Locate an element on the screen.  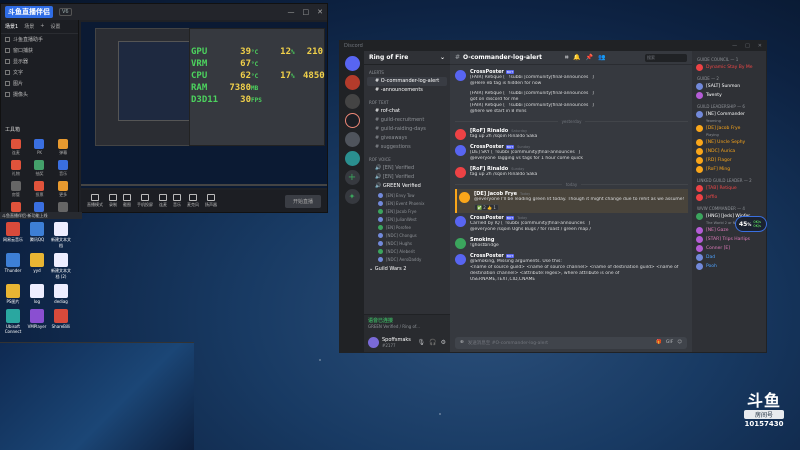
home-server-icon is located at coordinates (352, 63).